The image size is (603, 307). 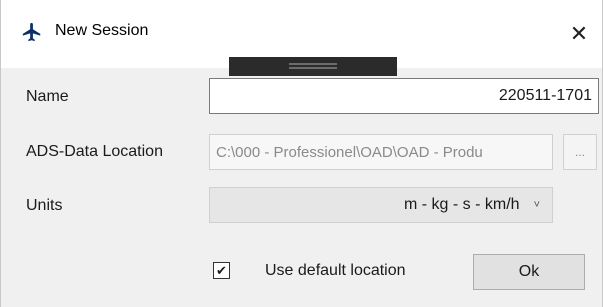 I want to click on use-default-location-label: Use default location, so click(x=335, y=270).